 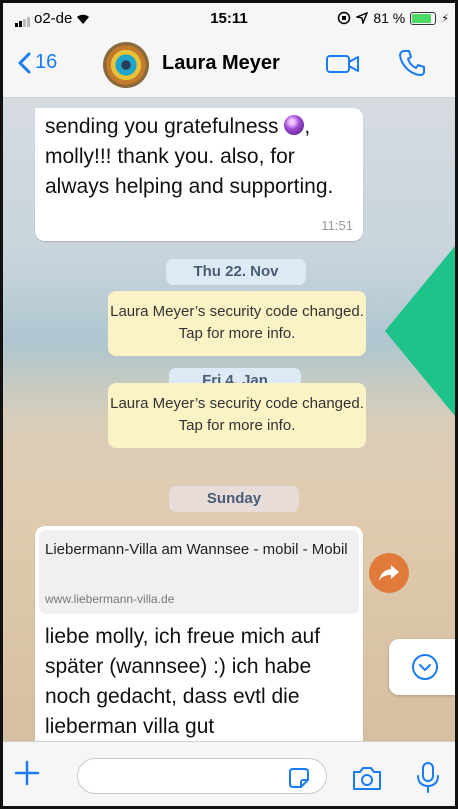 I want to click on contact-name: Laura Meyer, so click(x=221, y=63).